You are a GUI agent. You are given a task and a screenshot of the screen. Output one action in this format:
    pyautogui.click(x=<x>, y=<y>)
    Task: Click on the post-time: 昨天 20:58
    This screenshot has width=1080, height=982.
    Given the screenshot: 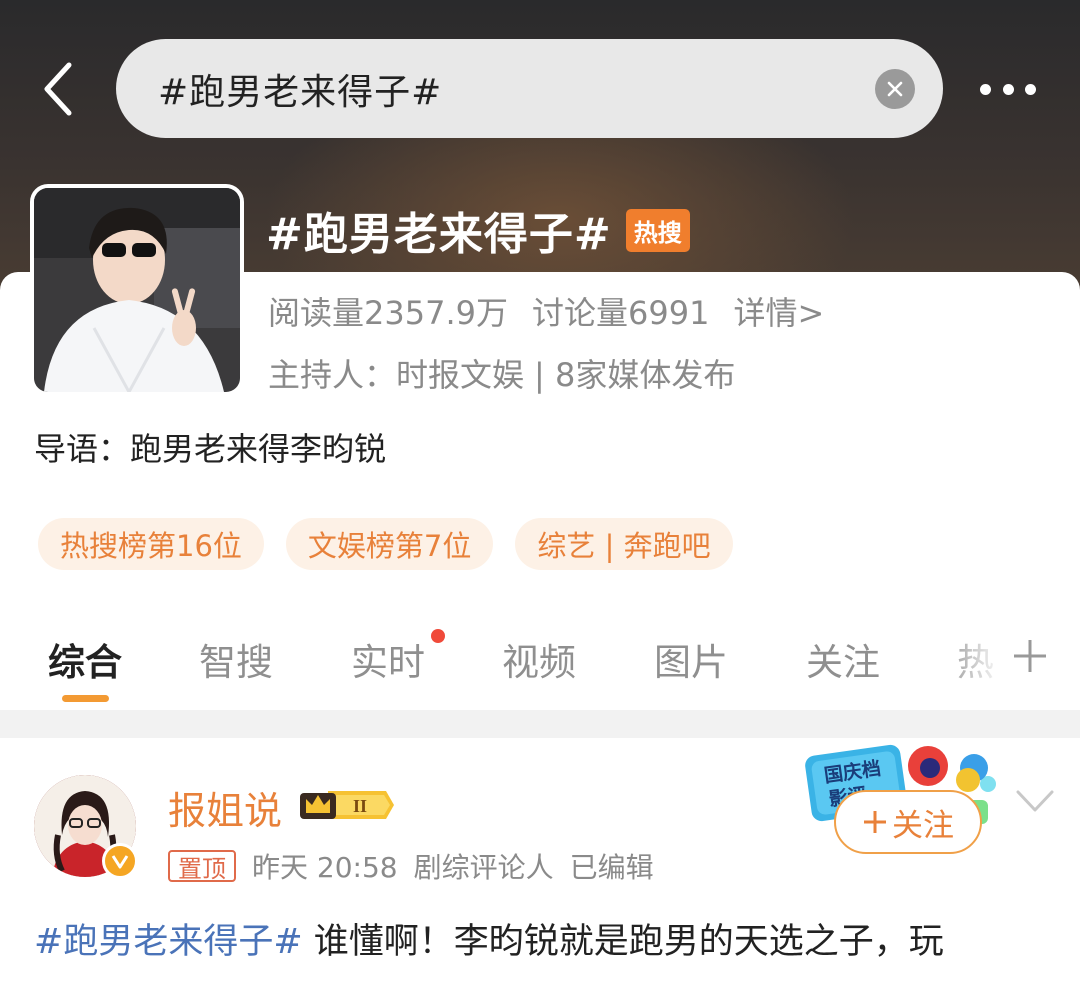 What is the action you would take?
    pyautogui.click(x=325, y=867)
    